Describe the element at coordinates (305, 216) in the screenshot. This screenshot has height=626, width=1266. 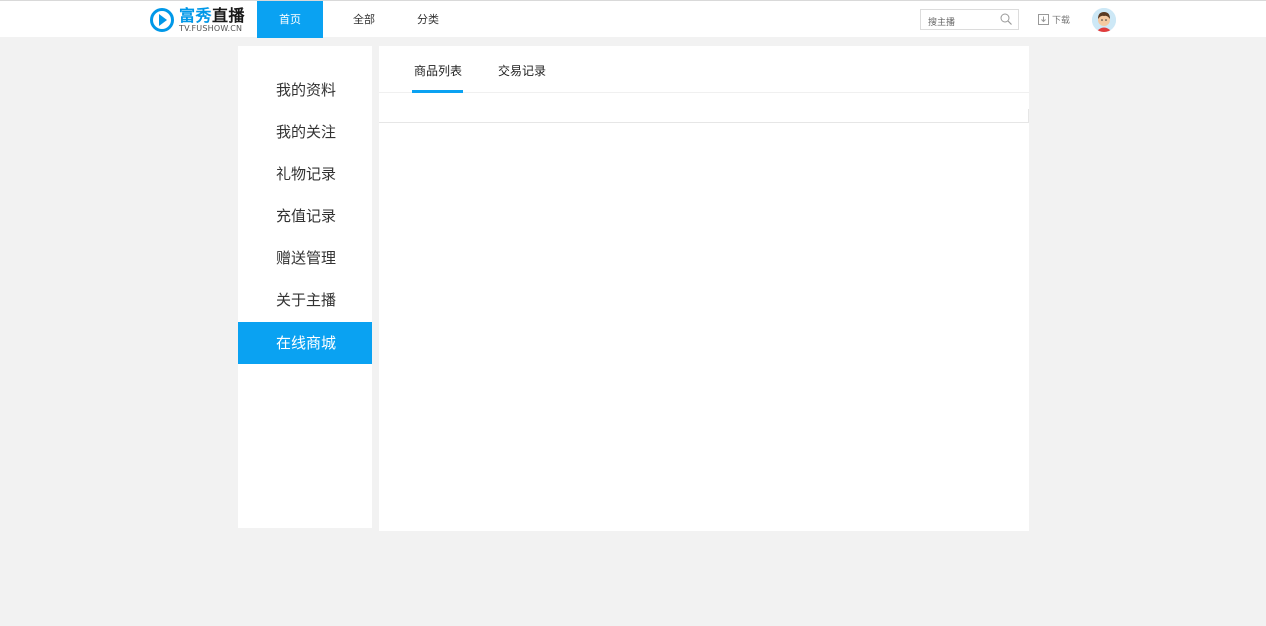
I see `sidebar-item-recharge-records: 充值记录` at that location.